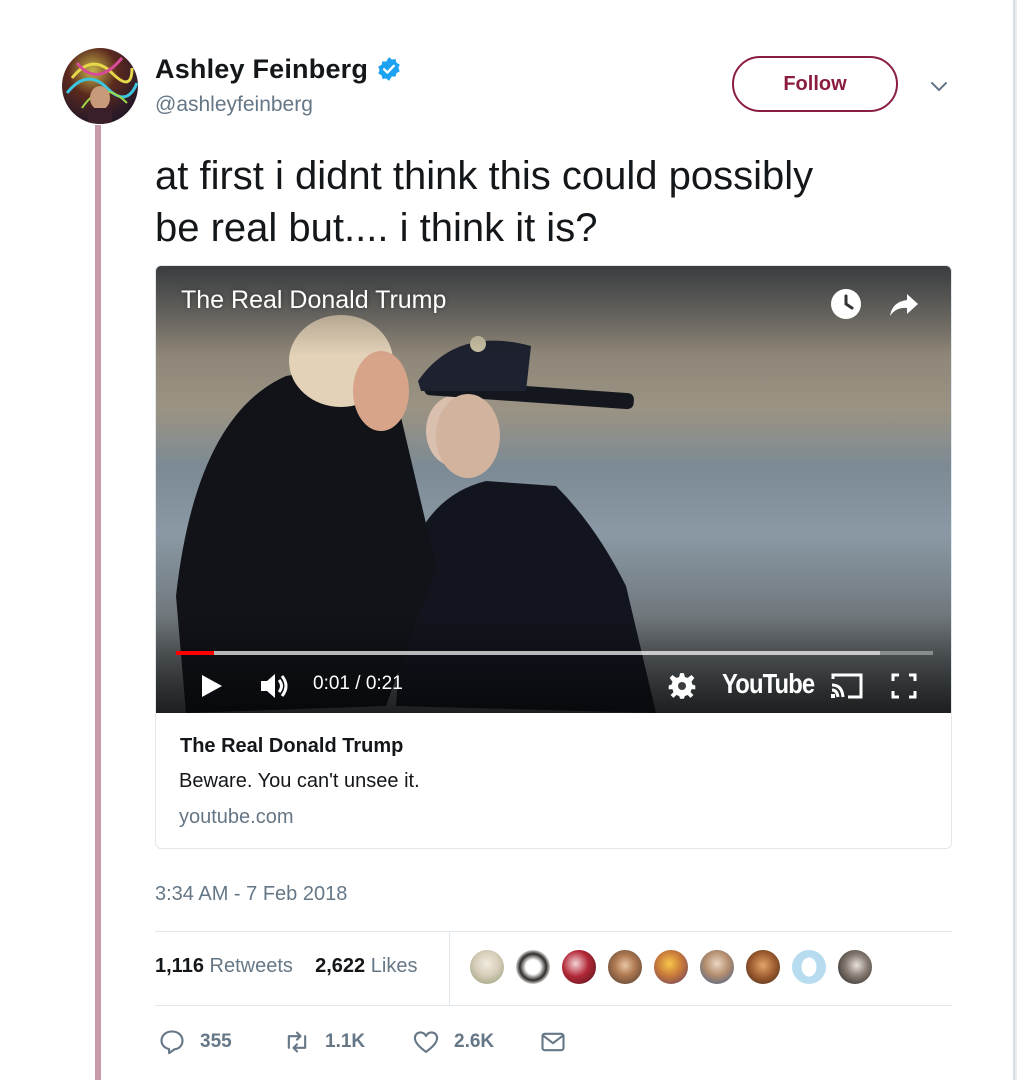 The height and width of the screenshot is (1080, 1017). Describe the element at coordinates (394, 966) in the screenshot. I see `likes-label: Likes` at that location.